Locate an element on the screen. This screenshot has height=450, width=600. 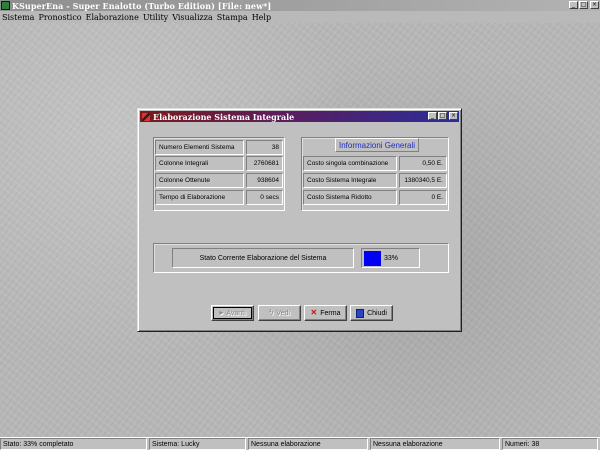
colonne-integrali-value: 2760681 is located at coordinates (264, 163).